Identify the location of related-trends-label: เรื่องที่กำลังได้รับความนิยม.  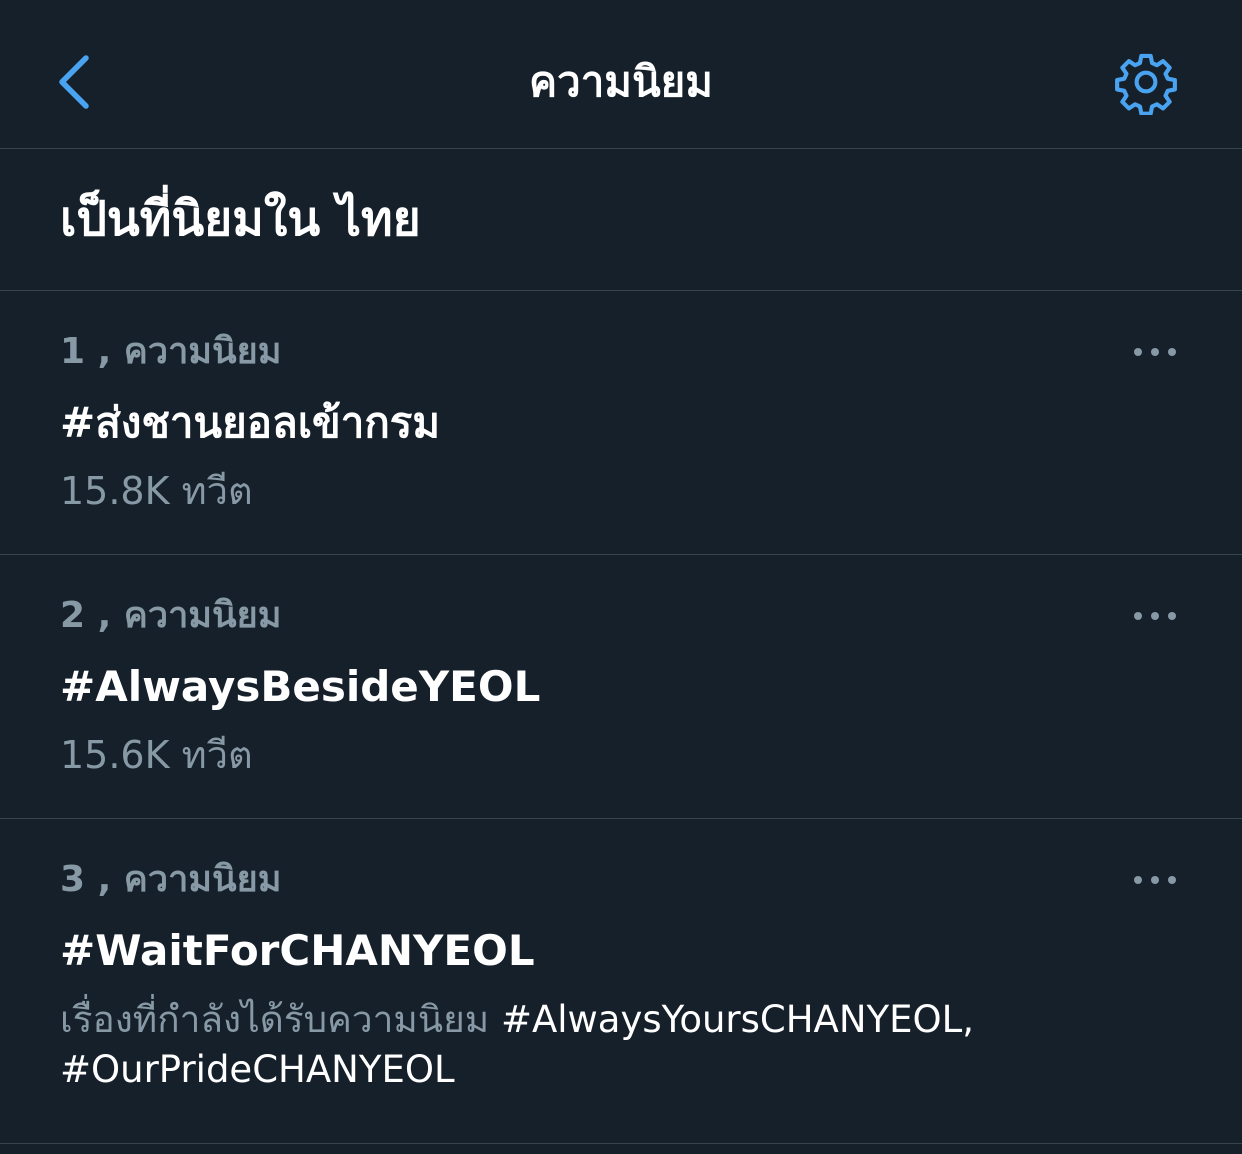
(280, 1019).